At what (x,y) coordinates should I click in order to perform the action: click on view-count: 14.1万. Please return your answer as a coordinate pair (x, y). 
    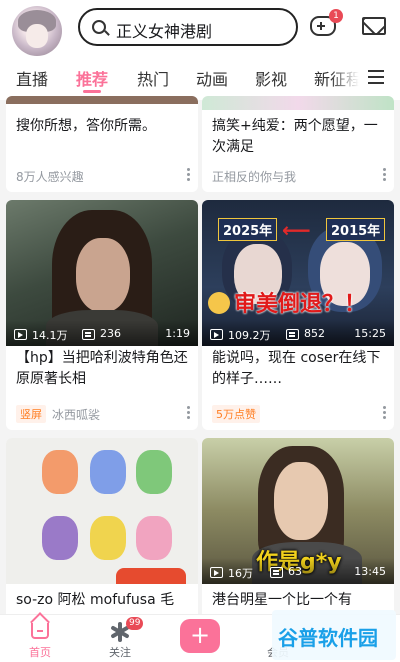
    Looking at the image, I should click on (50, 335).